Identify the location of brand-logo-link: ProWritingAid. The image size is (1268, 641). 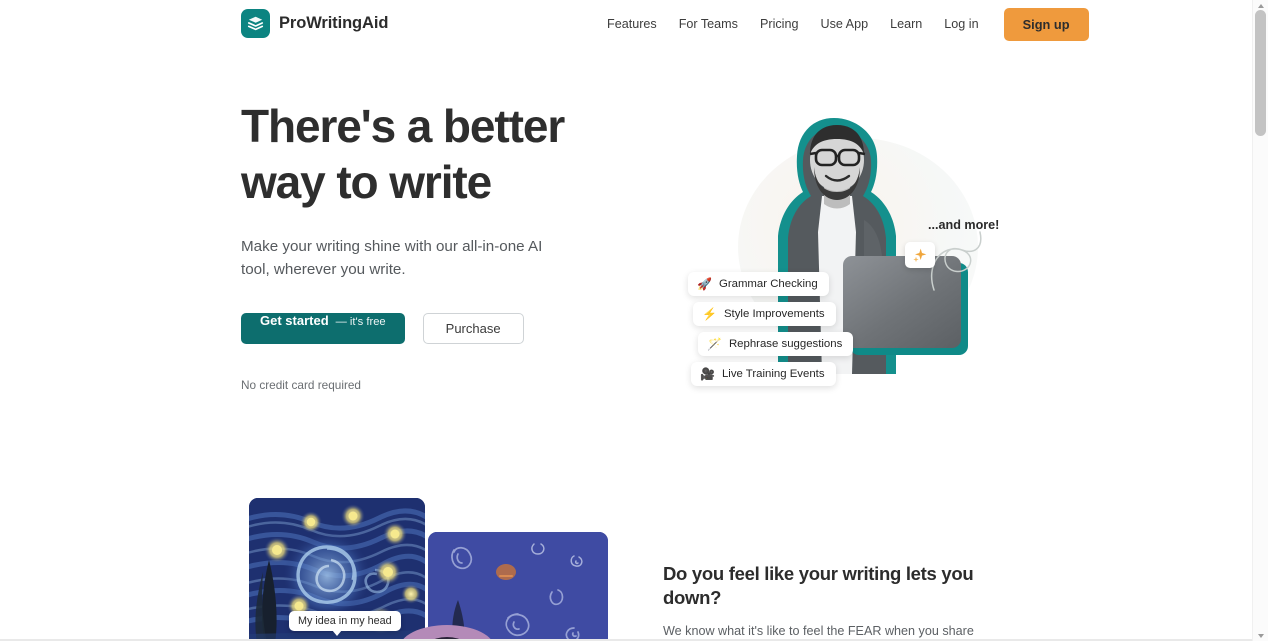
(314, 23).